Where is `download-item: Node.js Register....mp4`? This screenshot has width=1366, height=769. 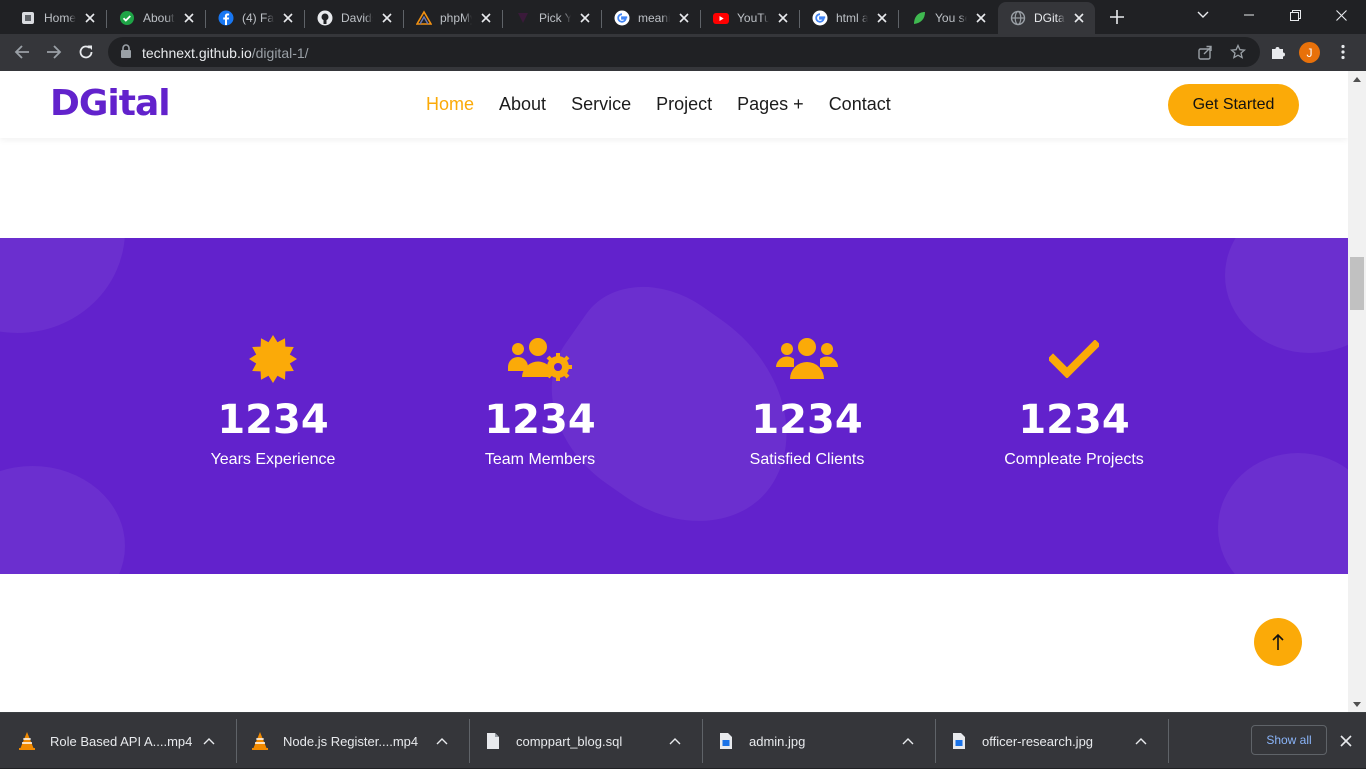 download-item: Node.js Register....mp4 is located at coordinates (349, 741).